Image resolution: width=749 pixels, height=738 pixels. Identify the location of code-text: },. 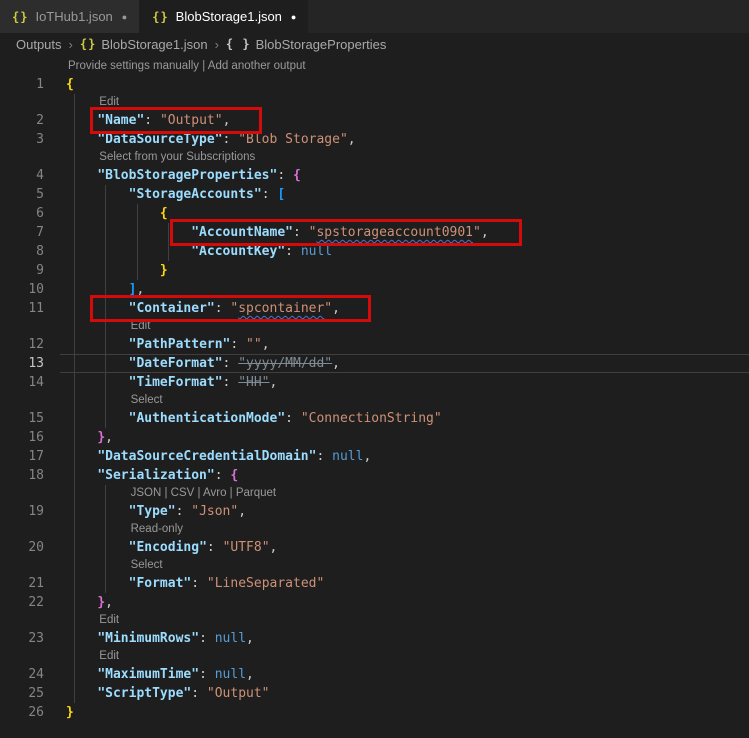
(105, 602).